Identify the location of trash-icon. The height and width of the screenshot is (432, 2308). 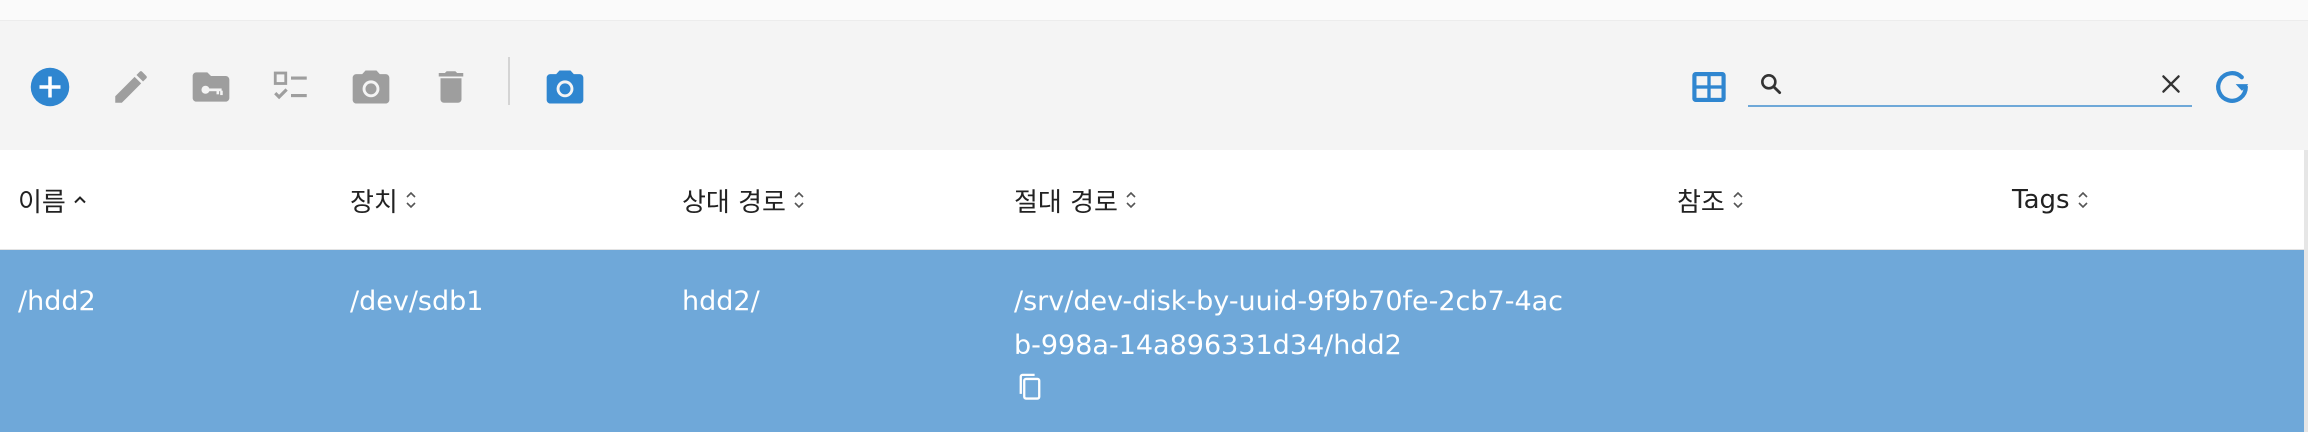
(451, 87).